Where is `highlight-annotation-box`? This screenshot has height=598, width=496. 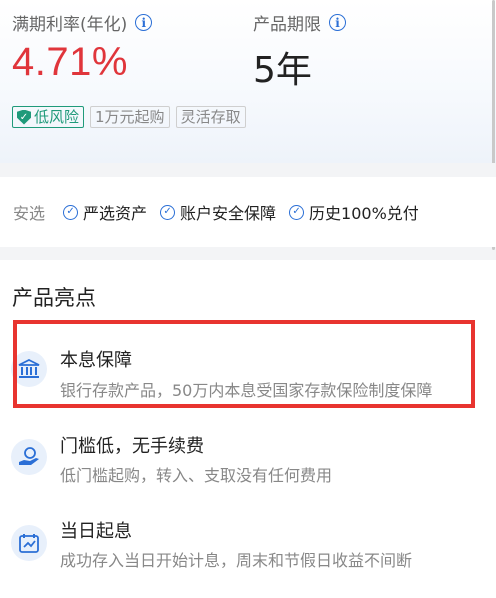 highlight-annotation-box is located at coordinates (244, 364).